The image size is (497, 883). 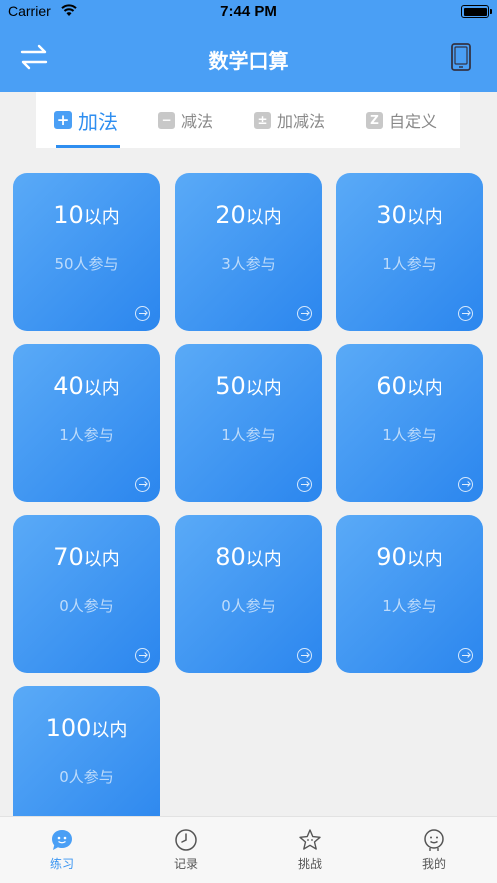 What do you see at coordinates (230, 557) in the screenshot?
I see `range-number: 80` at bounding box center [230, 557].